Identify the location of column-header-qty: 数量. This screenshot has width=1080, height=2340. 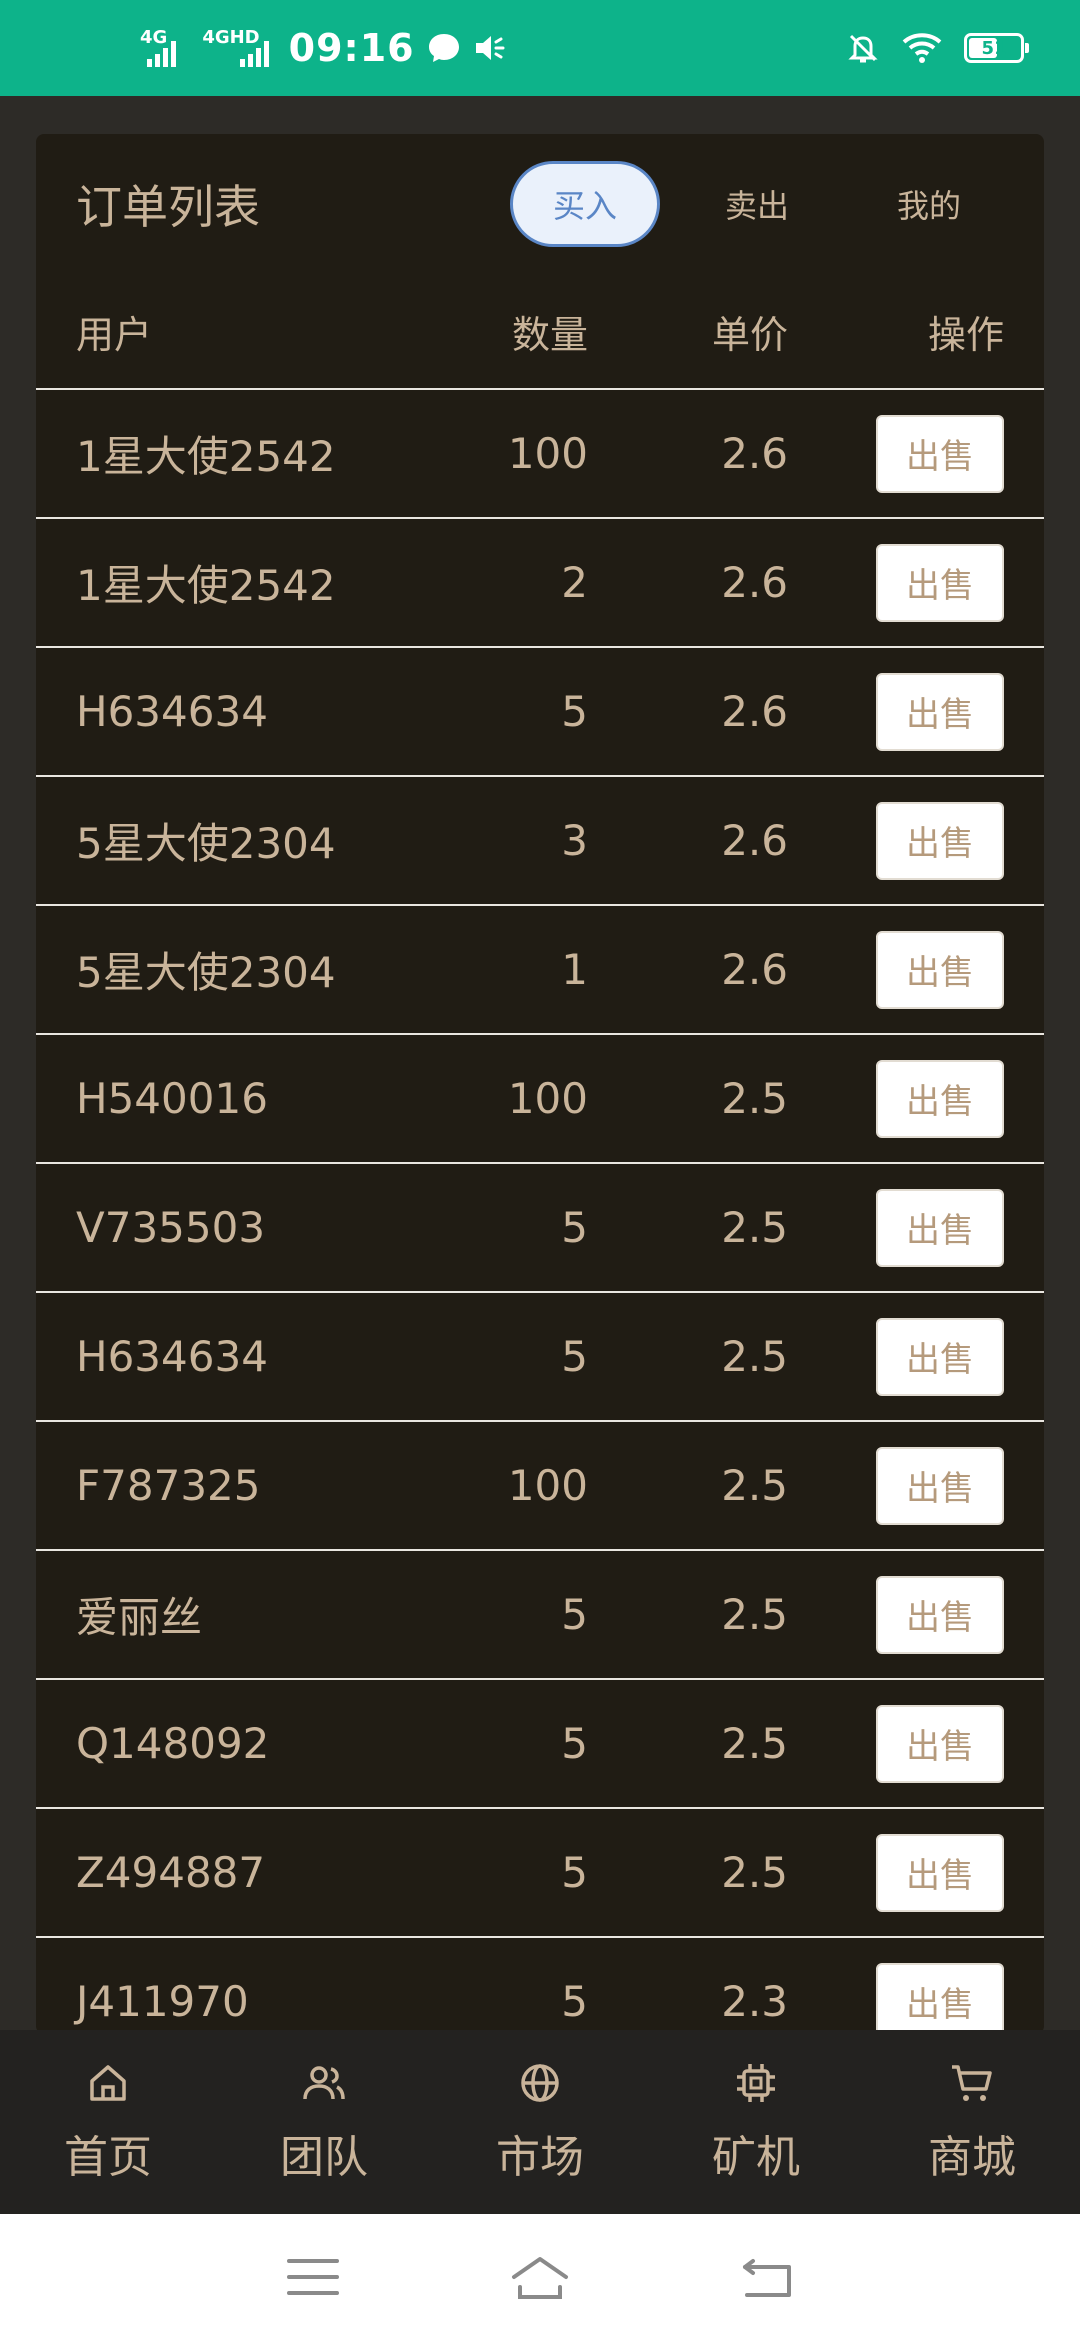
(549, 334).